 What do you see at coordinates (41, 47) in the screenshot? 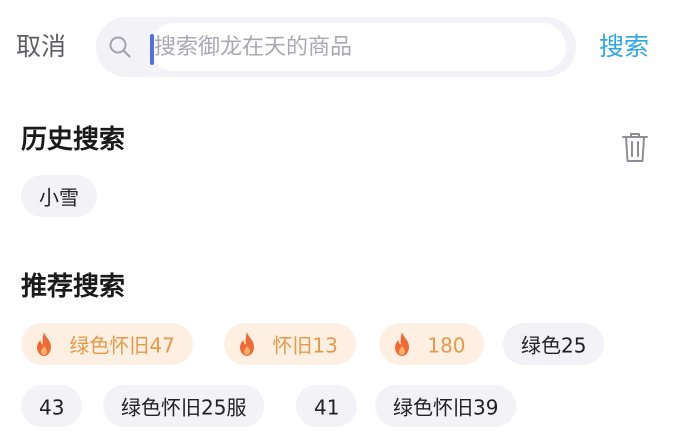
I see `cancel-button: 取消` at bounding box center [41, 47].